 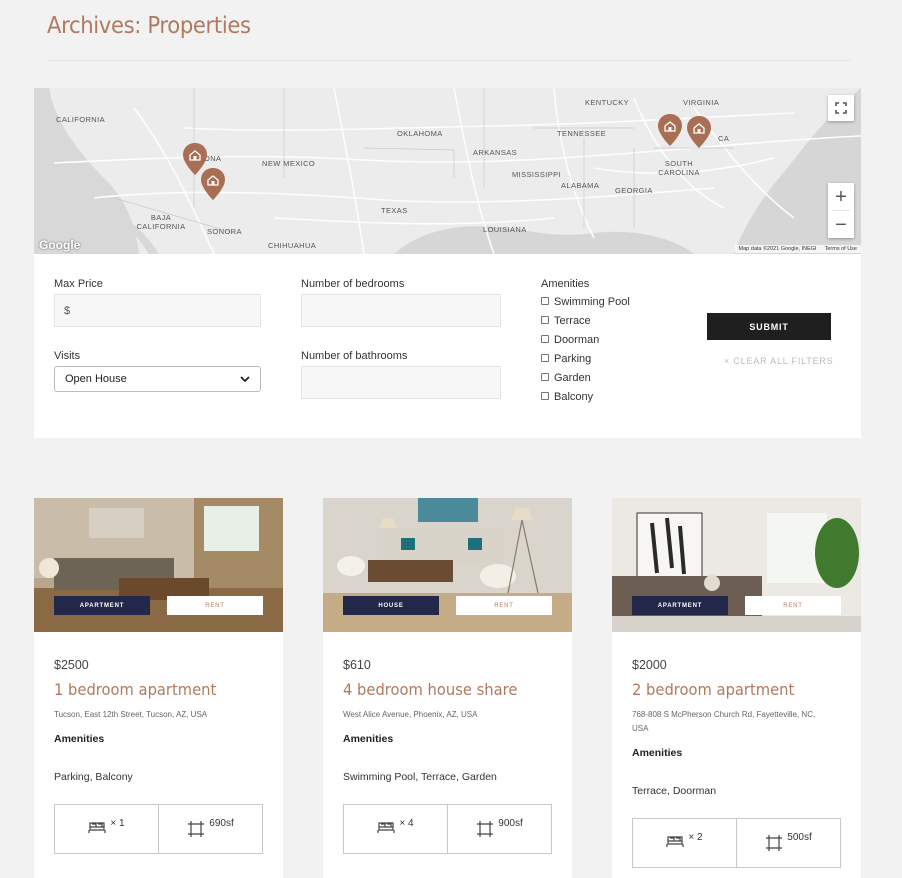 I want to click on map-label-chihuahua: CHIHUAHUA, so click(x=292, y=245).